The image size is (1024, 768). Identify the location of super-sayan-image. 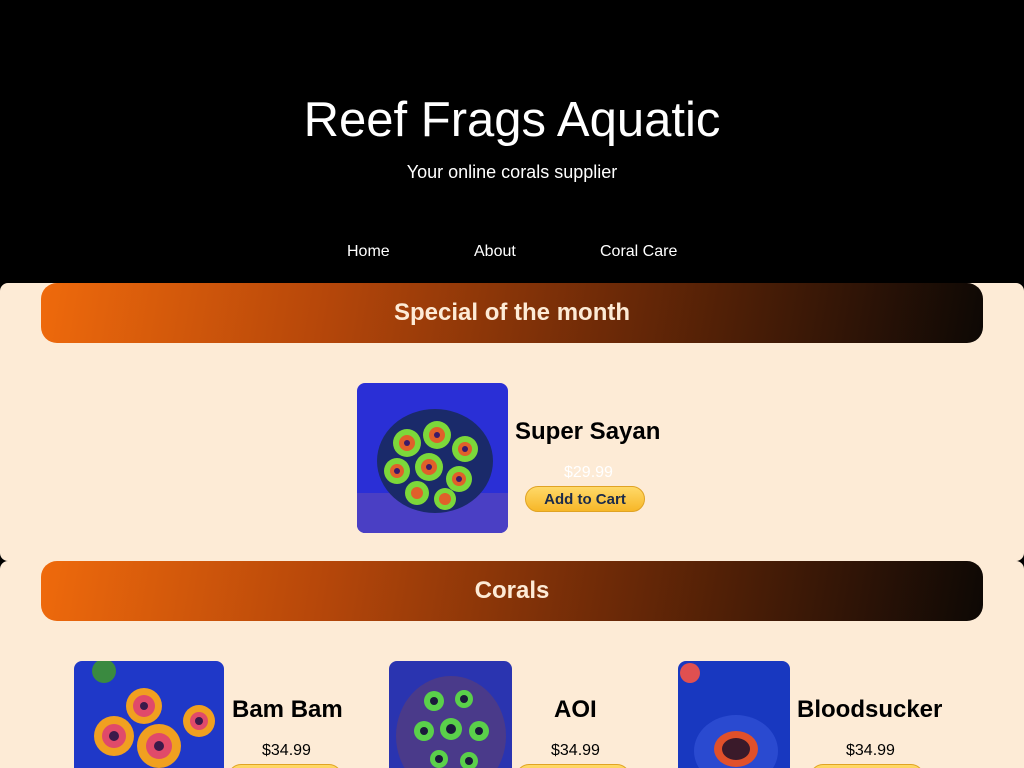
(432, 458).